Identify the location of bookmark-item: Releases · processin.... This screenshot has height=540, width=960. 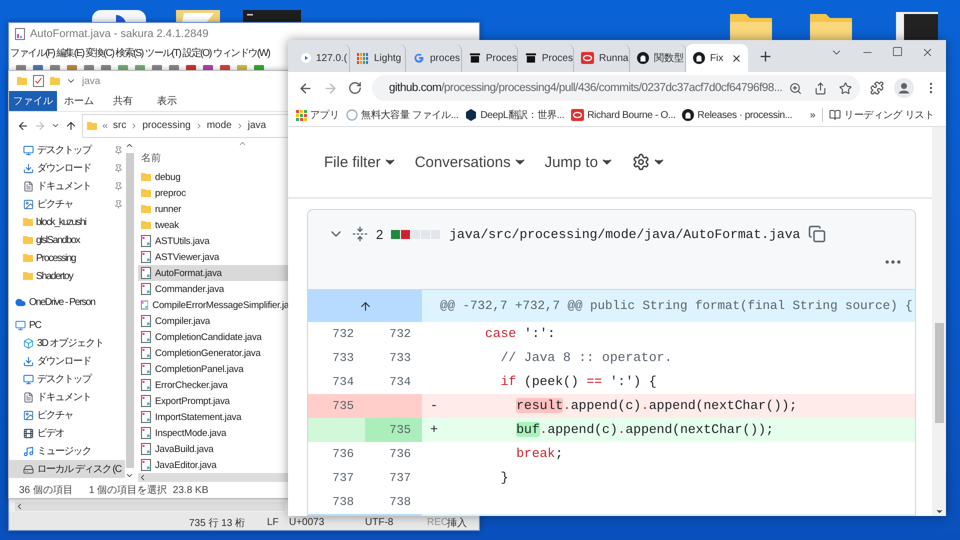
(737, 115).